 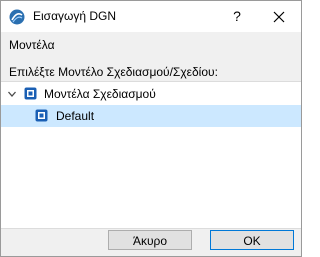 What do you see at coordinates (237, 16) in the screenshot?
I see `help-button: ?` at bounding box center [237, 16].